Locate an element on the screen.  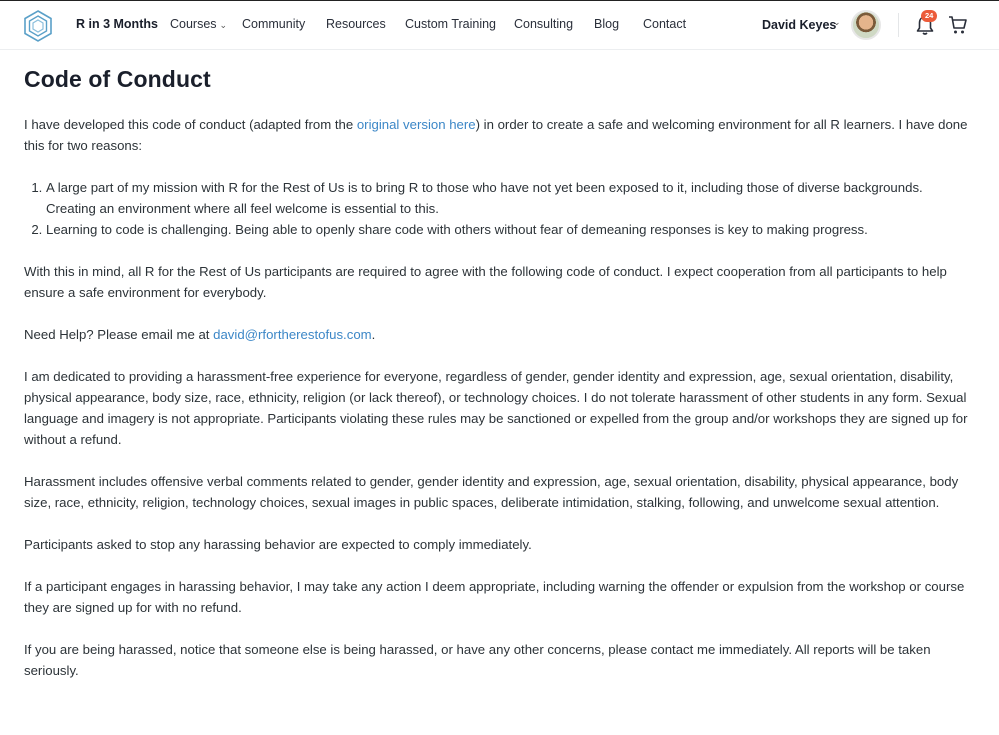
cart-icon is located at coordinates (958, 25).